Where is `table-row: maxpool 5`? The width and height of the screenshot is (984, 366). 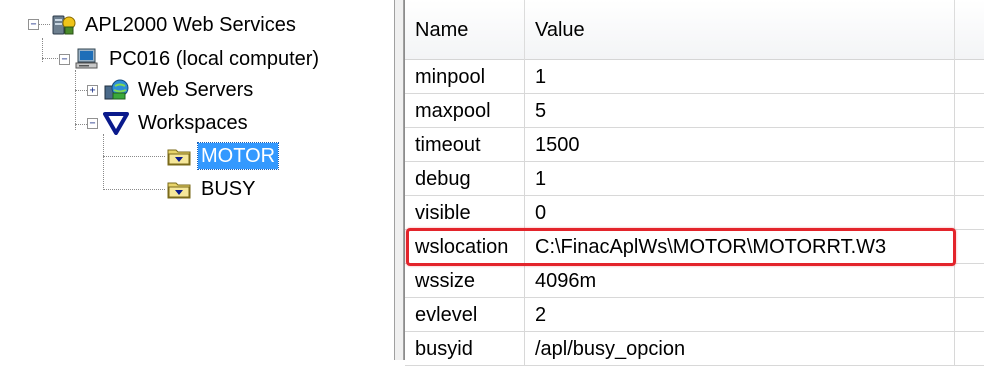
table-row: maxpool 5 is located at coordinates (694, 111).